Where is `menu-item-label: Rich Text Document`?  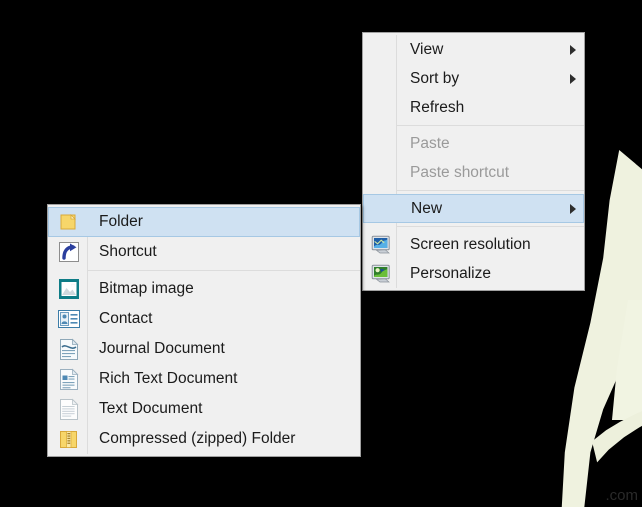 menu-item-label: Rich Text Document is located at coordinates (168, 379).